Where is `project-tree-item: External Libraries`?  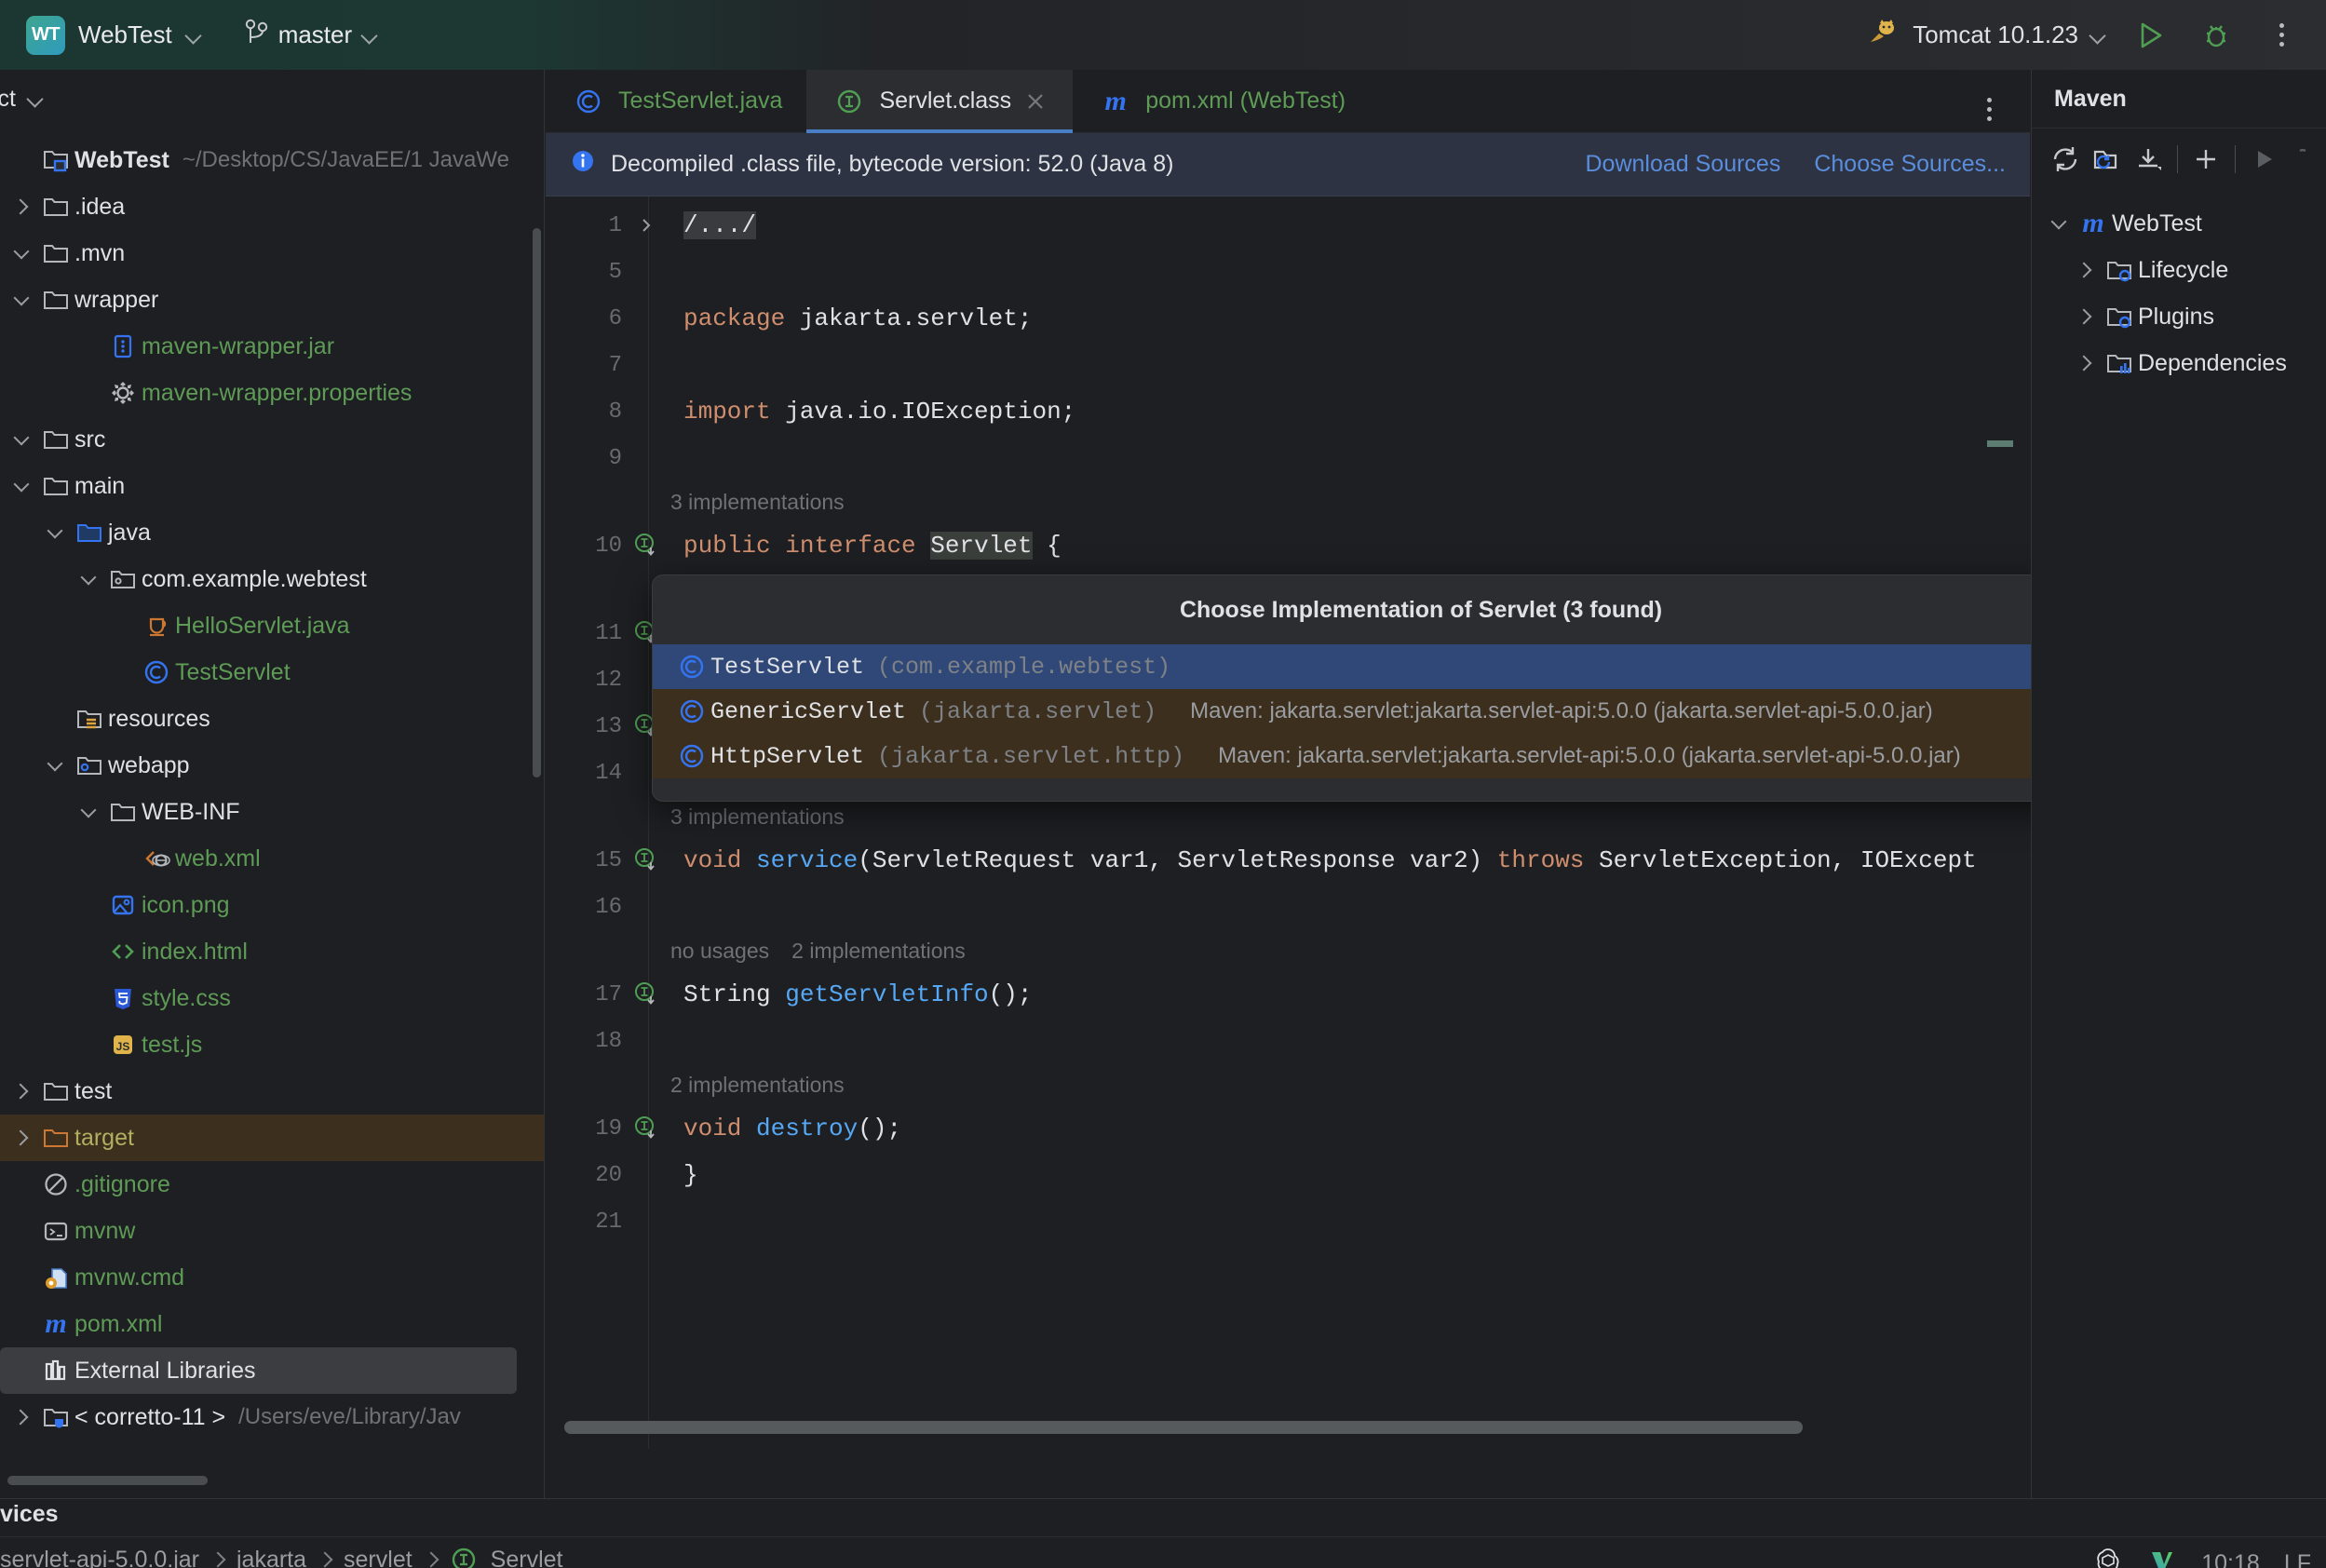 project-tree-item: External Libraries is located at coordinates (258, 1371).